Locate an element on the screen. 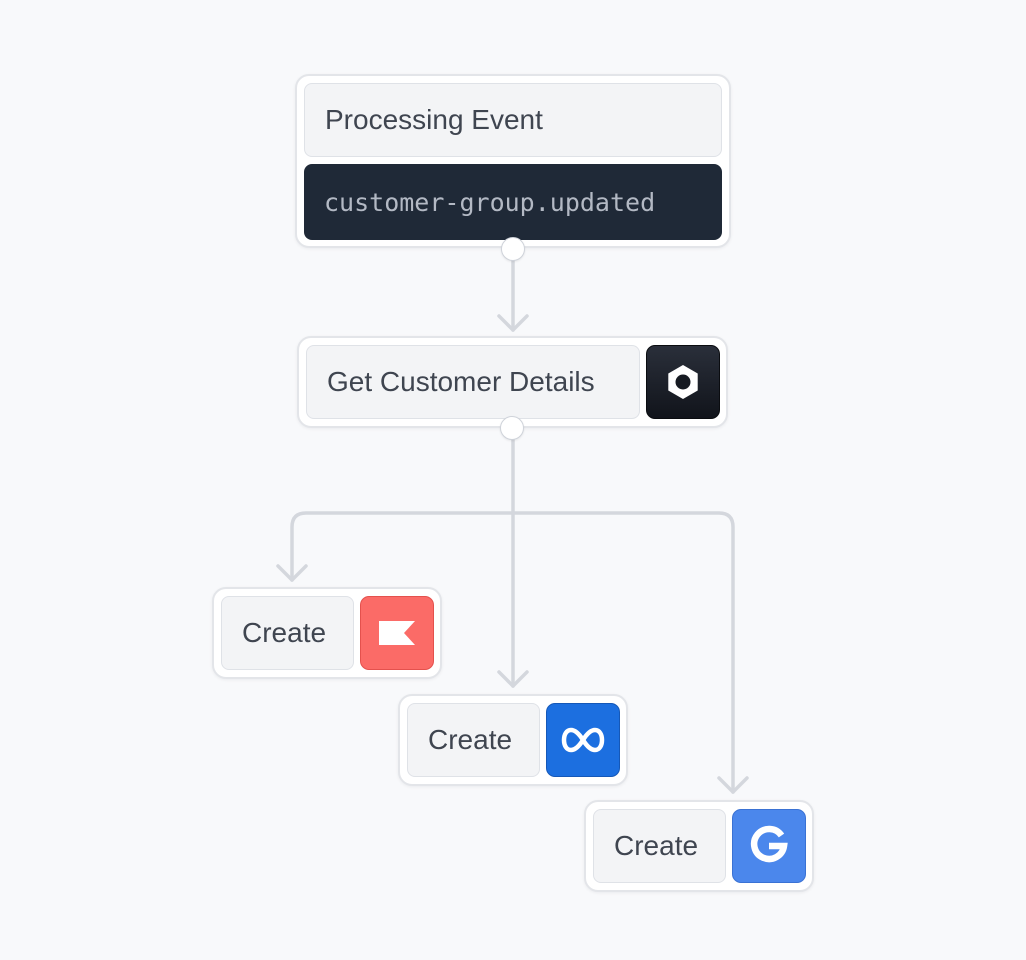 The height and width of the screenshot is (960, 1026). hexagon-ring-icon is located at coordinates (683, 382).